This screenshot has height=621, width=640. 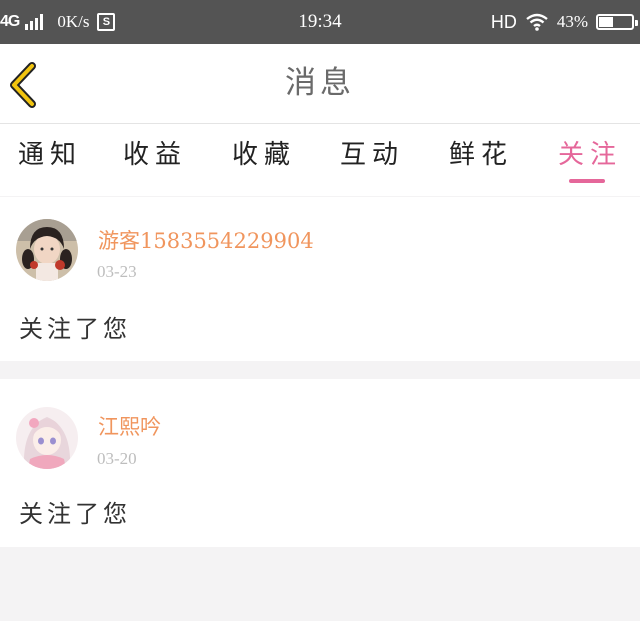 I want to click on tab-follows: 关注, so click(x=590, y=159).